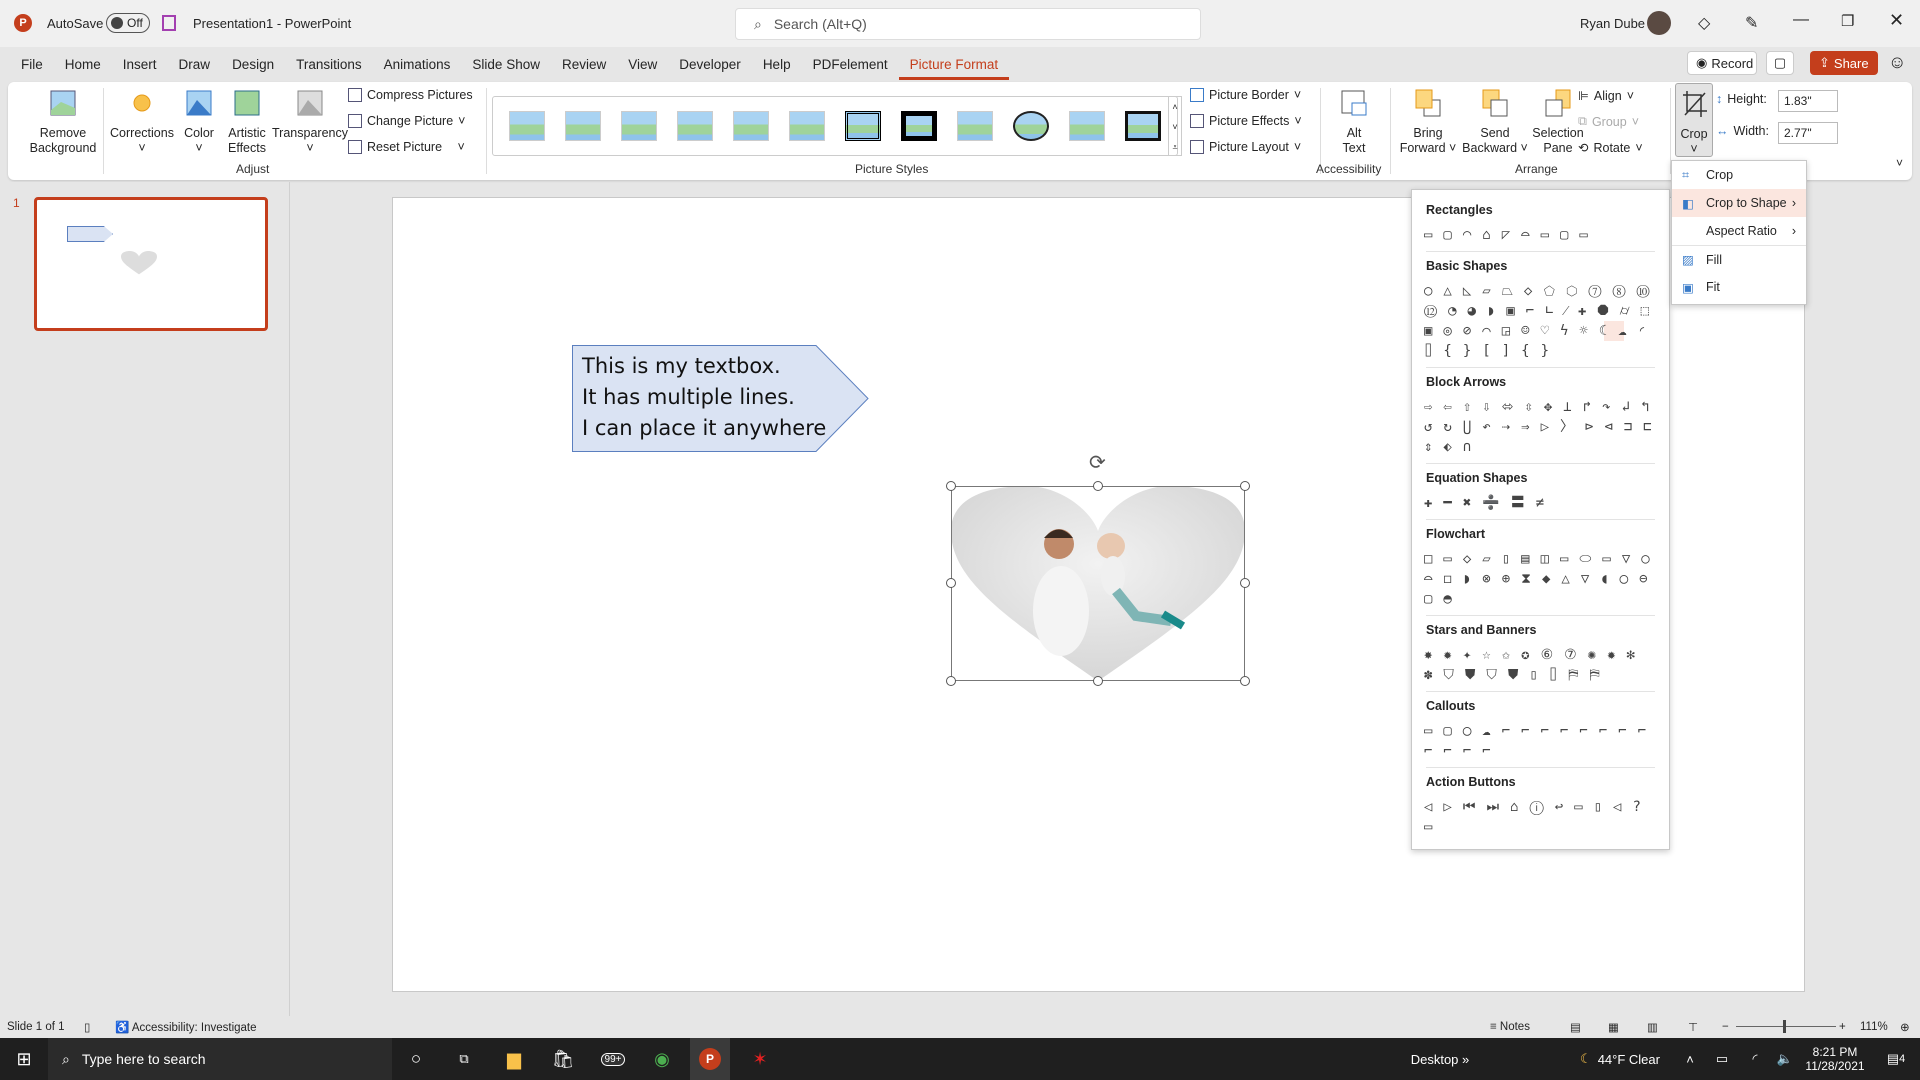 The width and height of the screenshot is (1920, 1080). What do you see at coordinates (1544, 235) in the screenshot?
I see `shape-options: ▭▢◠⌂◸⌓▭▢▭` at bounding box center [1544, 235].